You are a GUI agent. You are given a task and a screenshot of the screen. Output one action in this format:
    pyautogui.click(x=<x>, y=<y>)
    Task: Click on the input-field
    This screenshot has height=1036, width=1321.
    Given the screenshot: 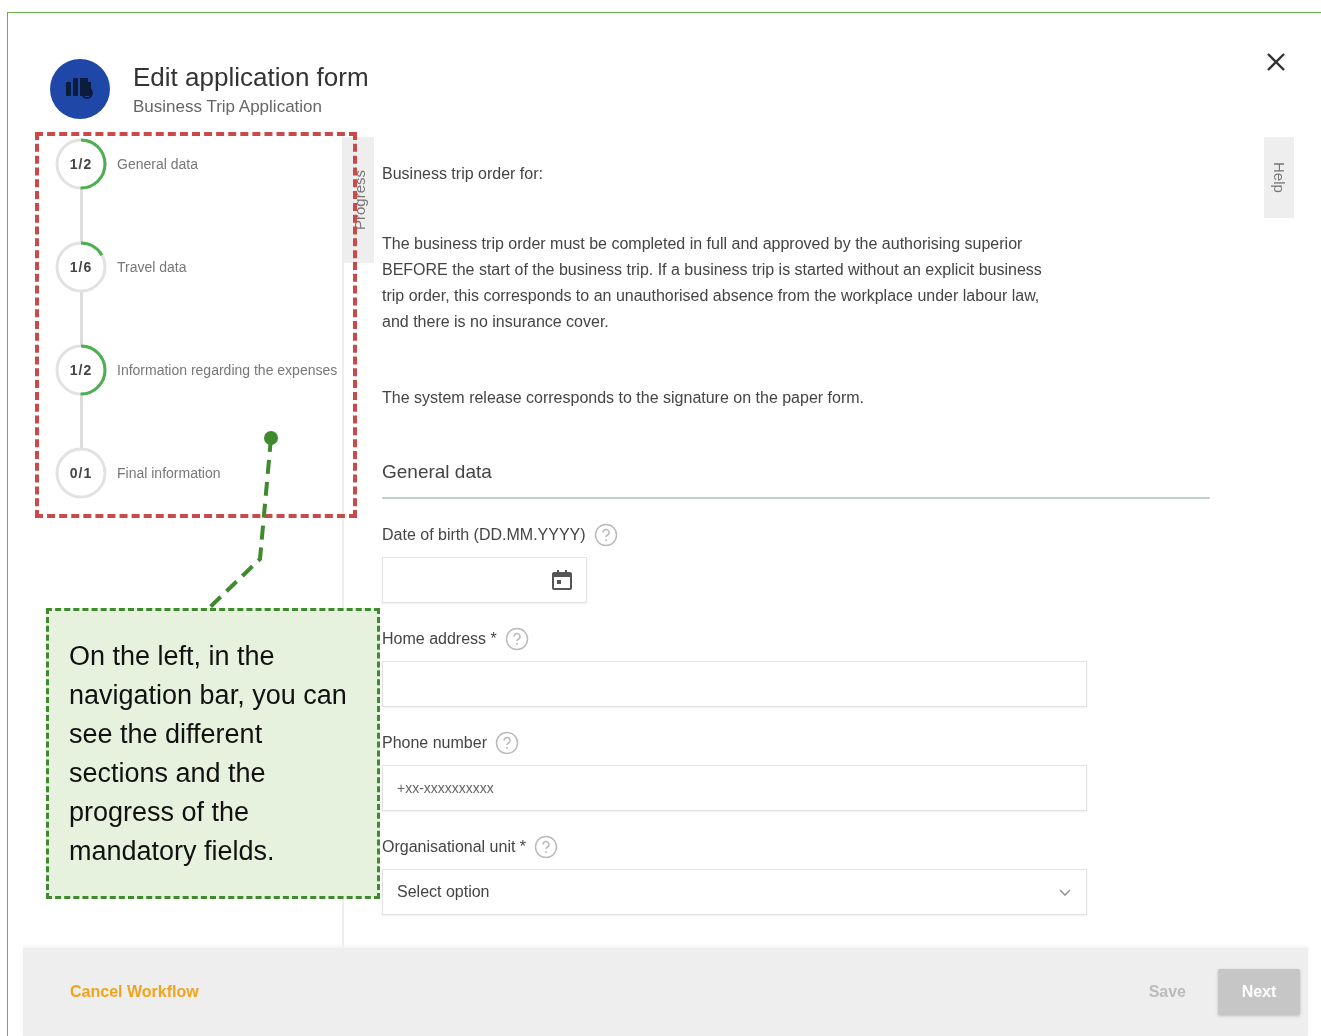 What is the action you would take?
    pyautogui.click(x=734, y=684)
    